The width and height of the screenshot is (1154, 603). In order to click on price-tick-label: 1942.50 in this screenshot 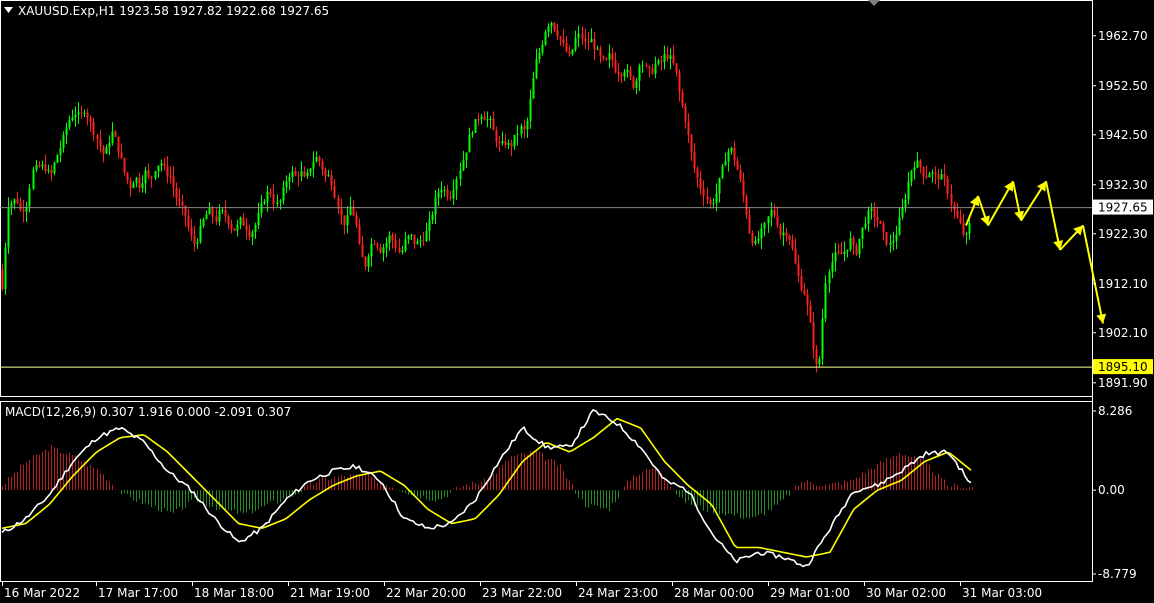, I will do `click(1123, 135)`.